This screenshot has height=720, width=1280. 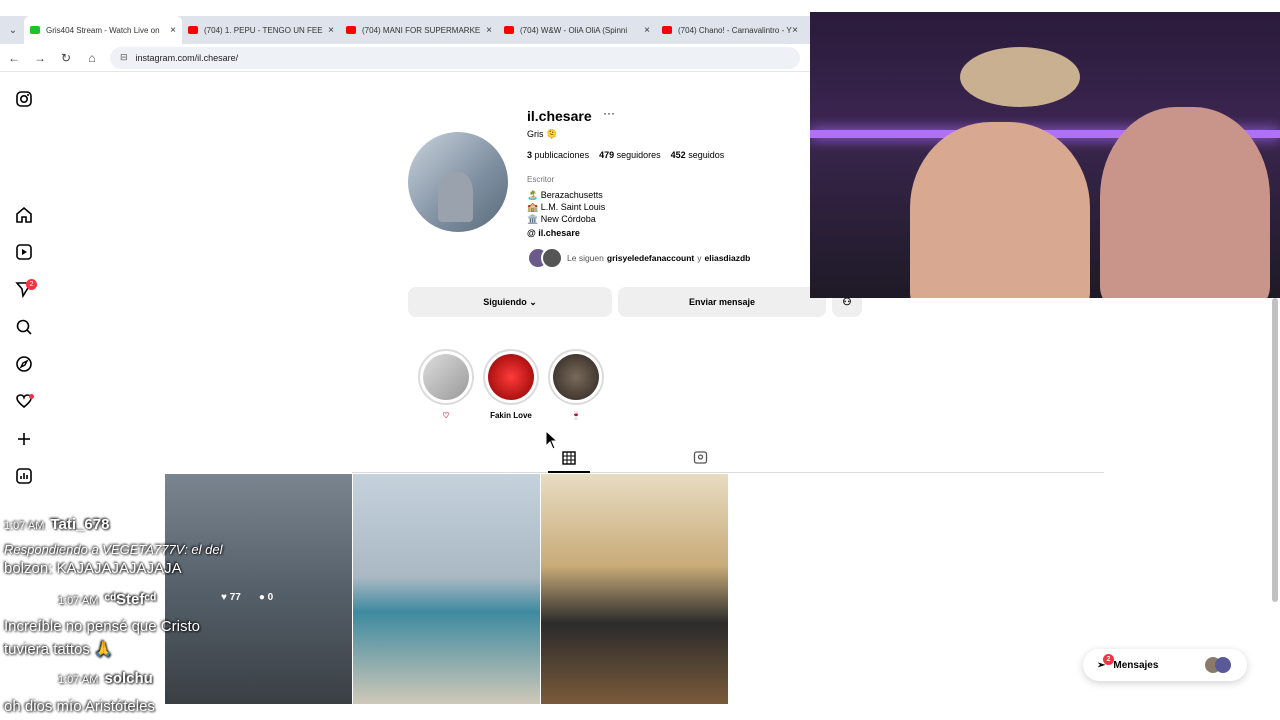 I want to click on send-message-label: Enviar mensaje, so click(x=722, y=302).